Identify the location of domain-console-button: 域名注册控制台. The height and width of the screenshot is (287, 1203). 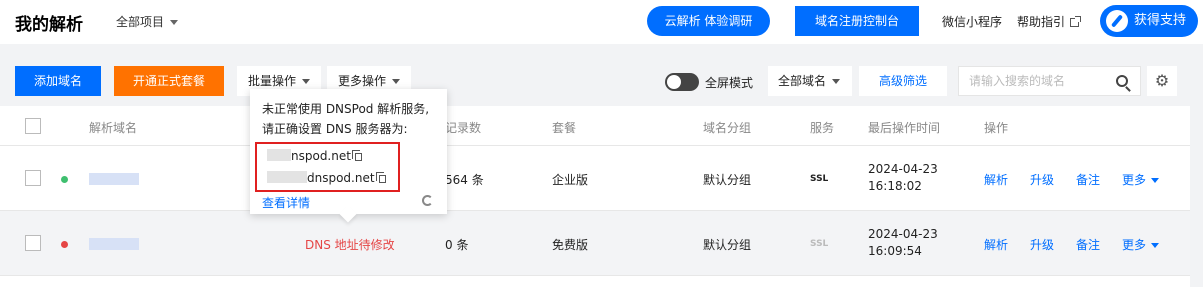
(857, 21).